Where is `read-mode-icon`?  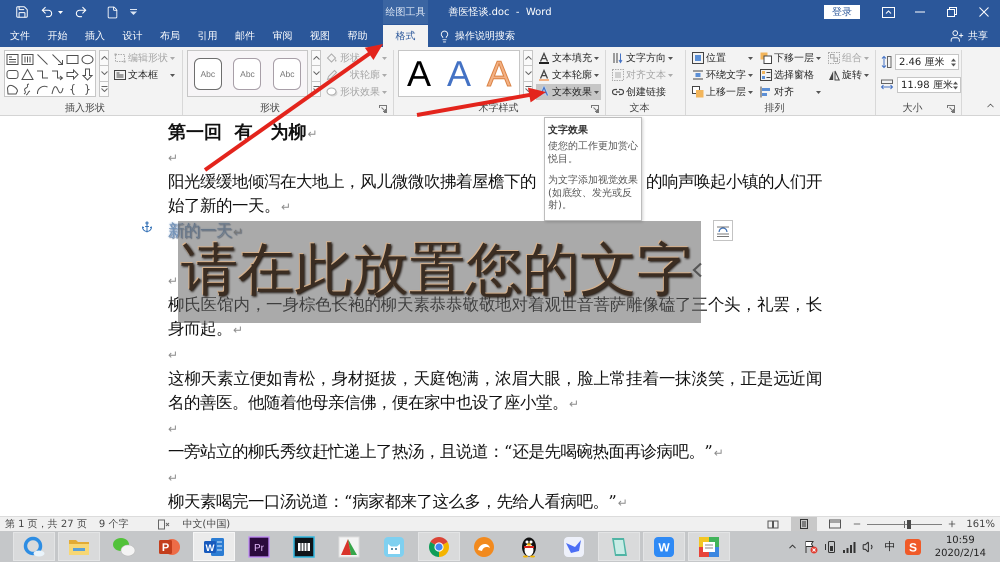
read-mode-icon is located at coordinates (773, 524).